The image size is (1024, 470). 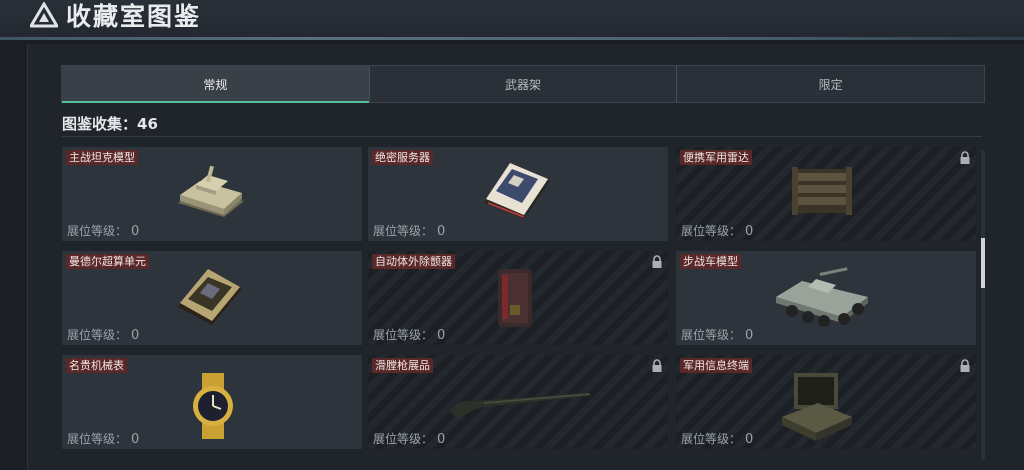 I want to click on card-military-terminal: 军用信息终端 展位等级： 0, so click(x=826, y=402).